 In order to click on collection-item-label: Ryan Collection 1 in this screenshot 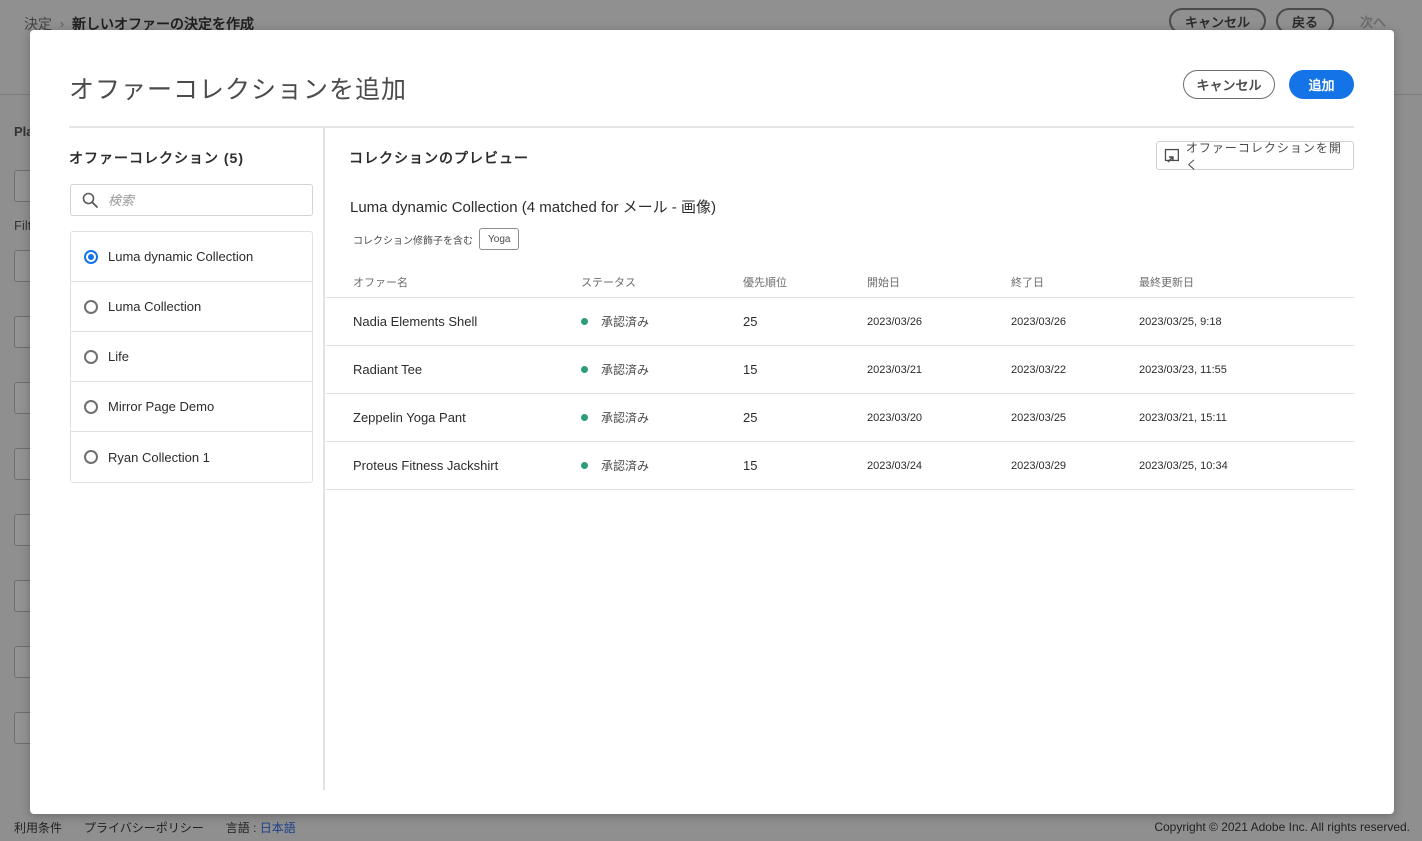, I will do `click(159, 457)`.